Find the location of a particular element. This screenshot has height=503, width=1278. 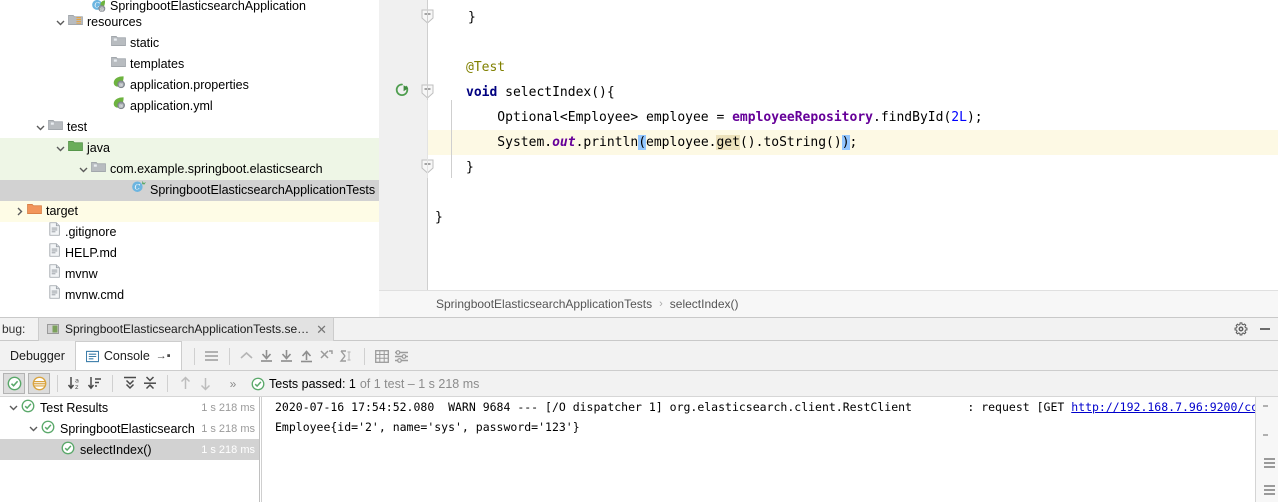

show-passed-icon is located at coordinates (14, 383).